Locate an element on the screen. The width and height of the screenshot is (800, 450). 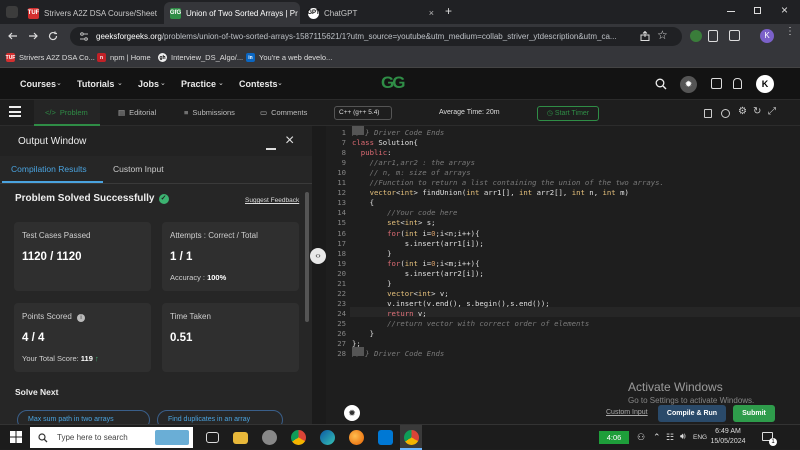
puzzle-icon is located at coordinates (713, 36).